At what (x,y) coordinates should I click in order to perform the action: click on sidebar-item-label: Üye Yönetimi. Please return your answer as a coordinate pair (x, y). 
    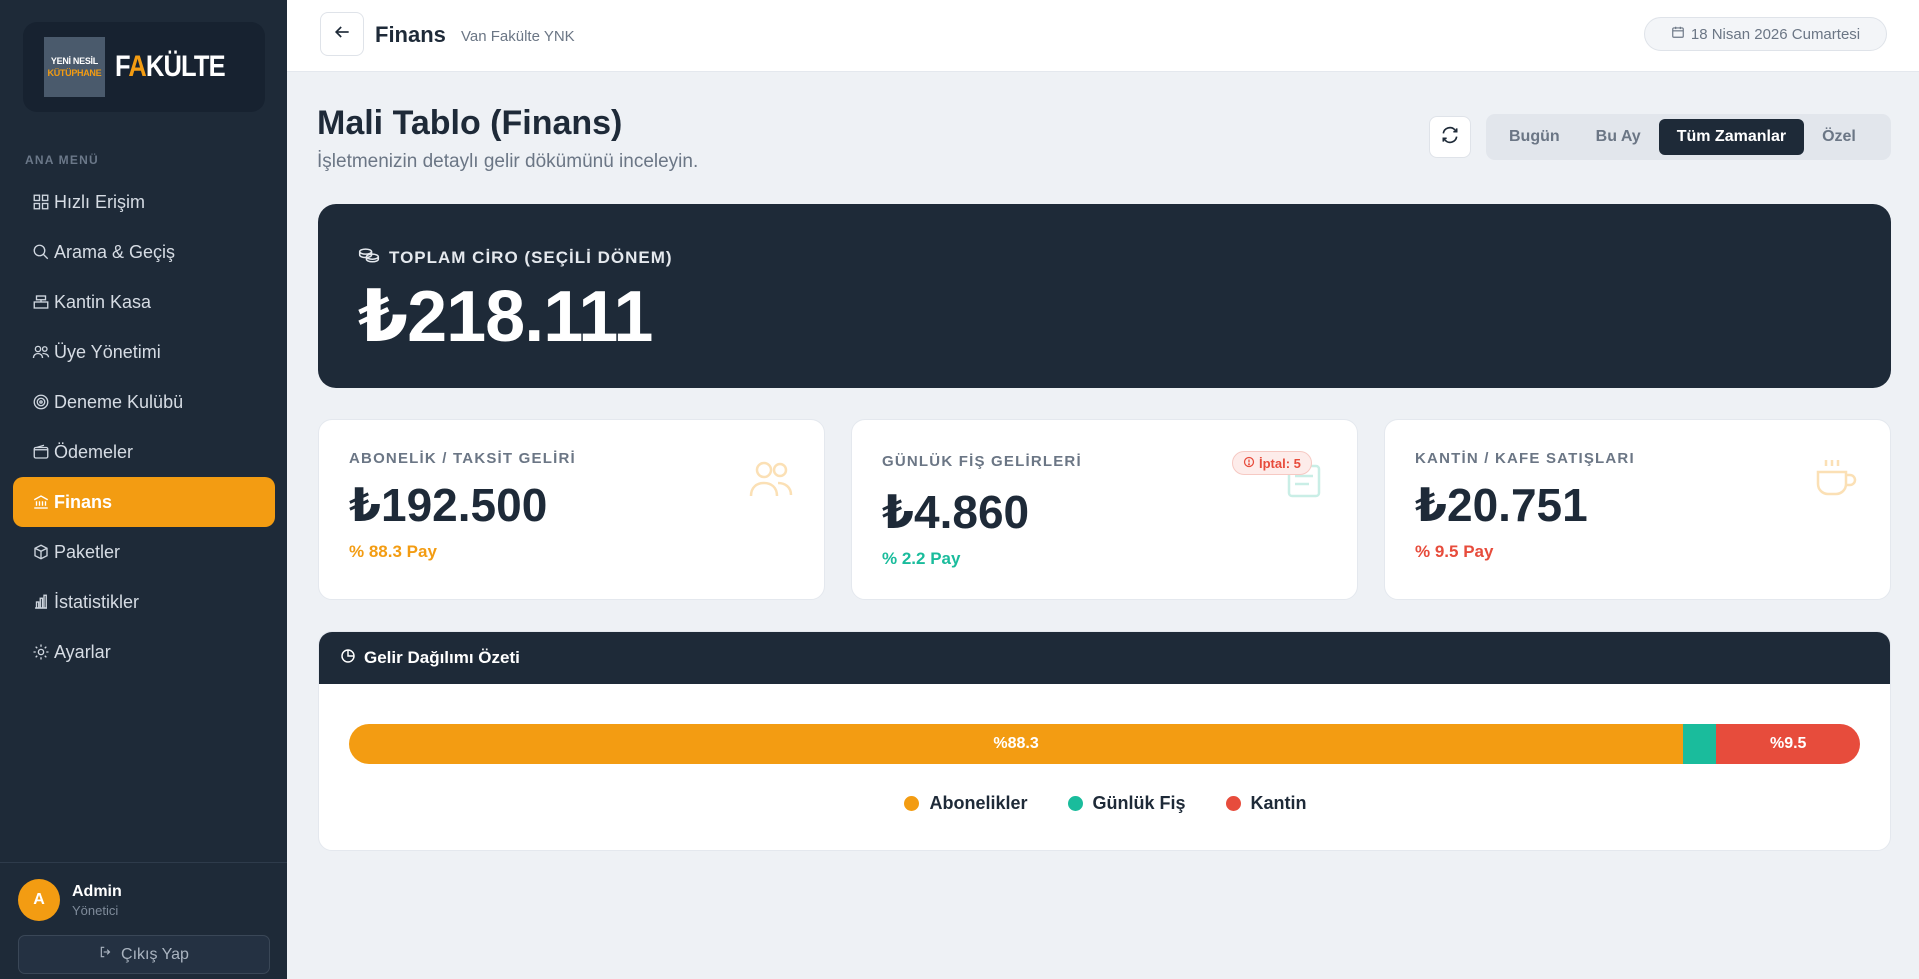
    Looking at the image, I should click on (107, 351).